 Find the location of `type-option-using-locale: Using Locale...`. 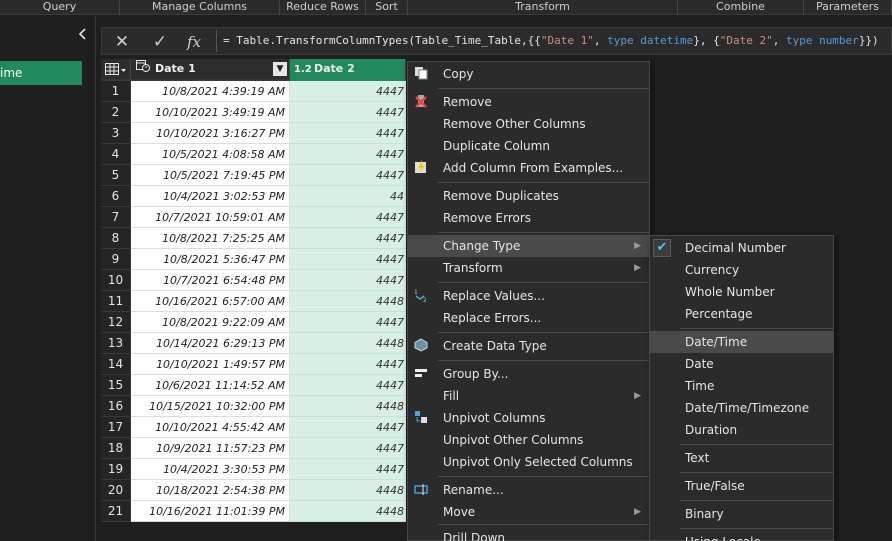

type-option-using-locale: Using Locale... is located at coordinates (741, 536).